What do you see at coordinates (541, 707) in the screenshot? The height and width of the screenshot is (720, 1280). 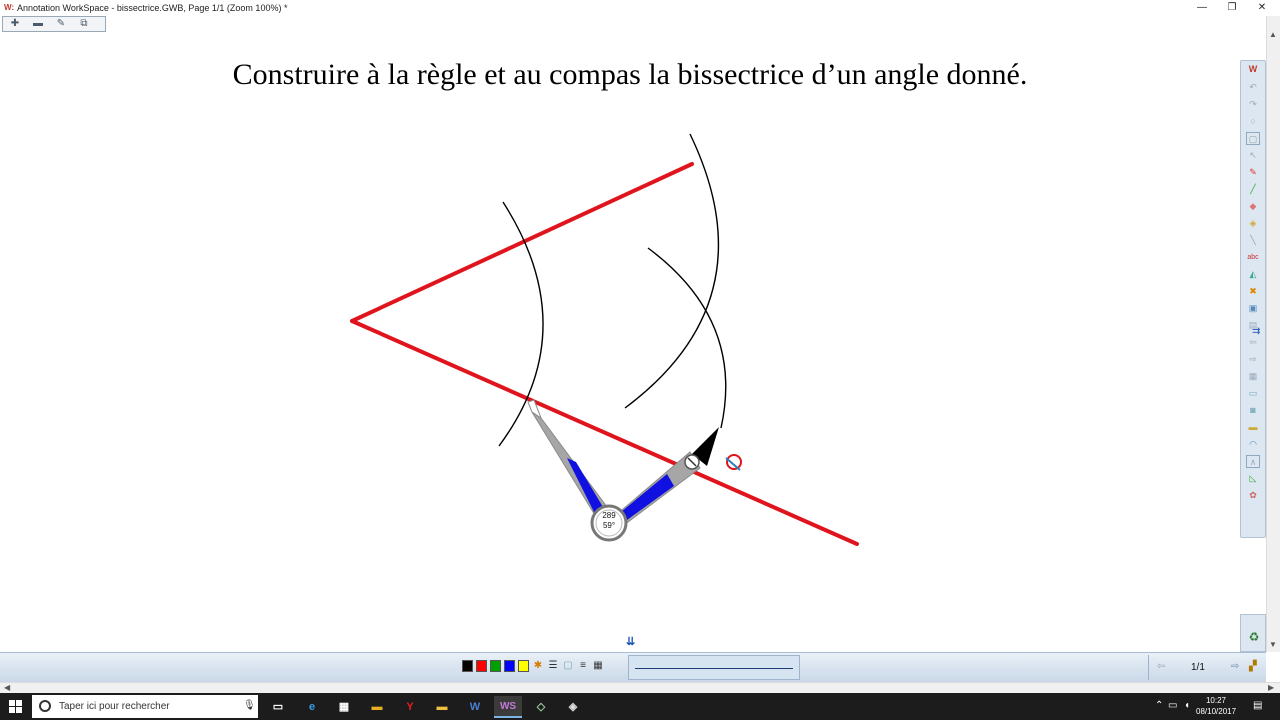 I see `app-9-icon: ◇` at bounding box center [541, 707].